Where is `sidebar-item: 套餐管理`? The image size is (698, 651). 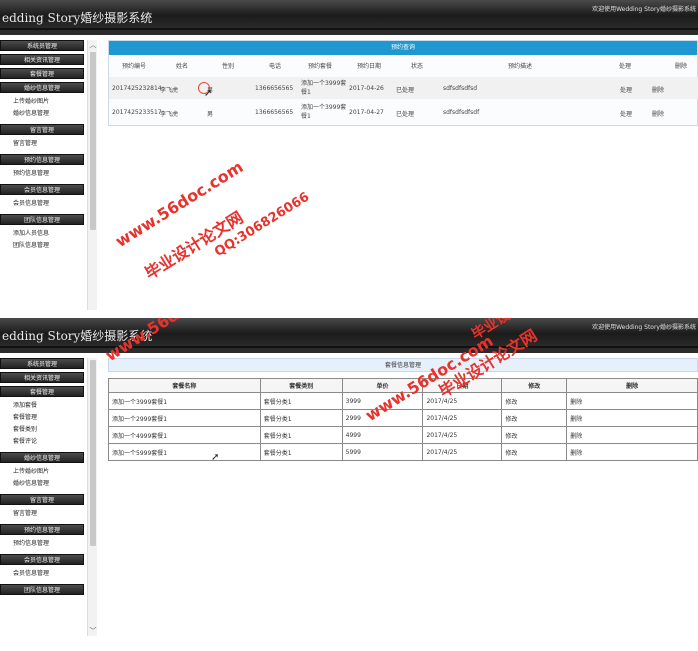
sidebar-item: 套餐管理 is located at coordinates (43, 418).